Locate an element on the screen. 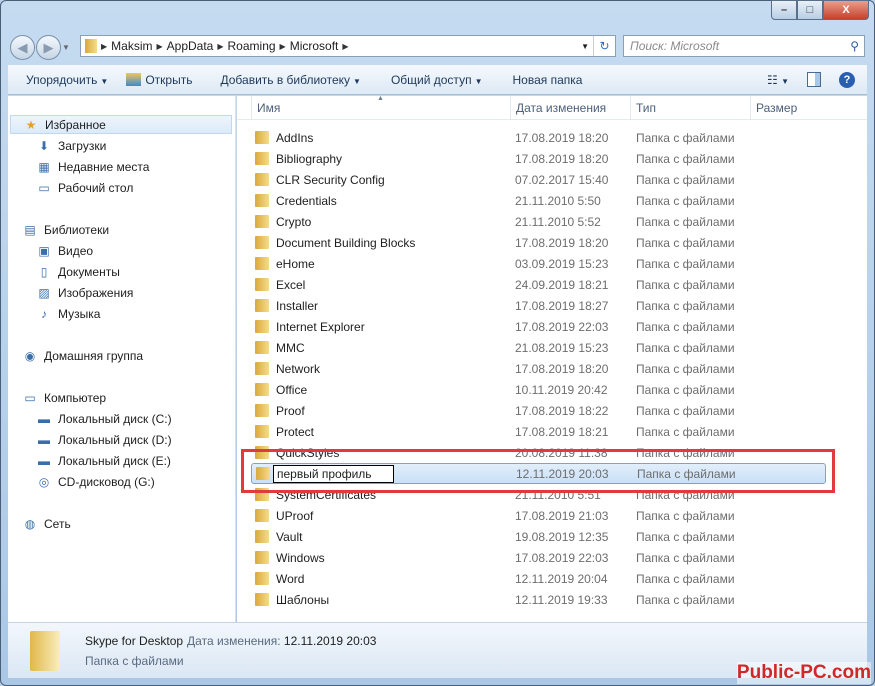 The width and height of the screenshot is (875, 686). file-row: Vault 19.08.2019 12:35 Папка с файлами is located at coordinates (538, 536).